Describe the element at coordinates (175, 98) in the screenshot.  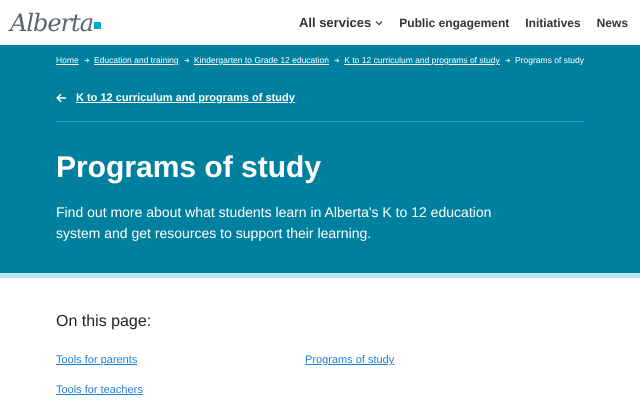
I see `back-link: K to 12 curriculum and programs of study` at that location.